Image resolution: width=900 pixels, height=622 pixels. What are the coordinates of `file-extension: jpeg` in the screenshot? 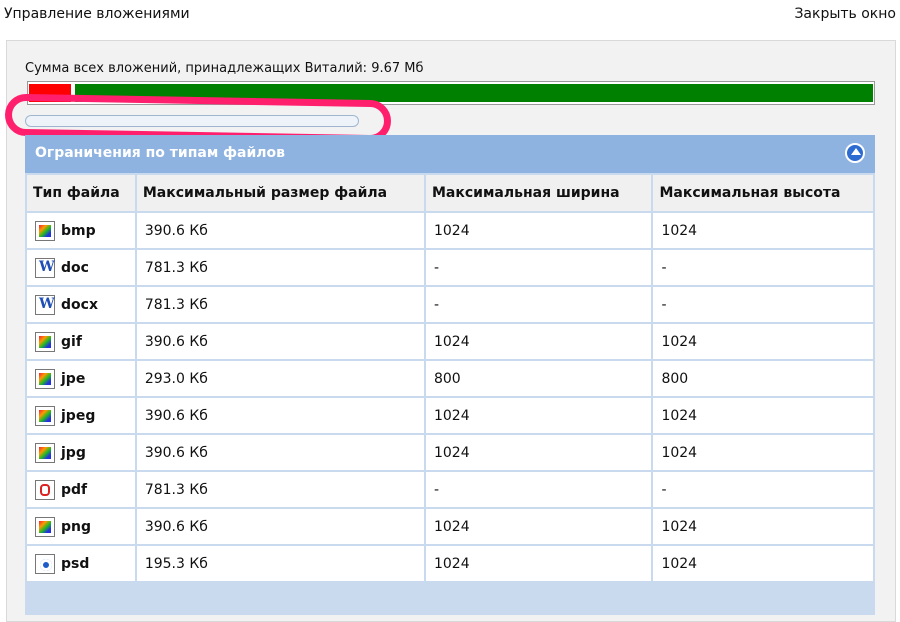 It's located at (78, 415).